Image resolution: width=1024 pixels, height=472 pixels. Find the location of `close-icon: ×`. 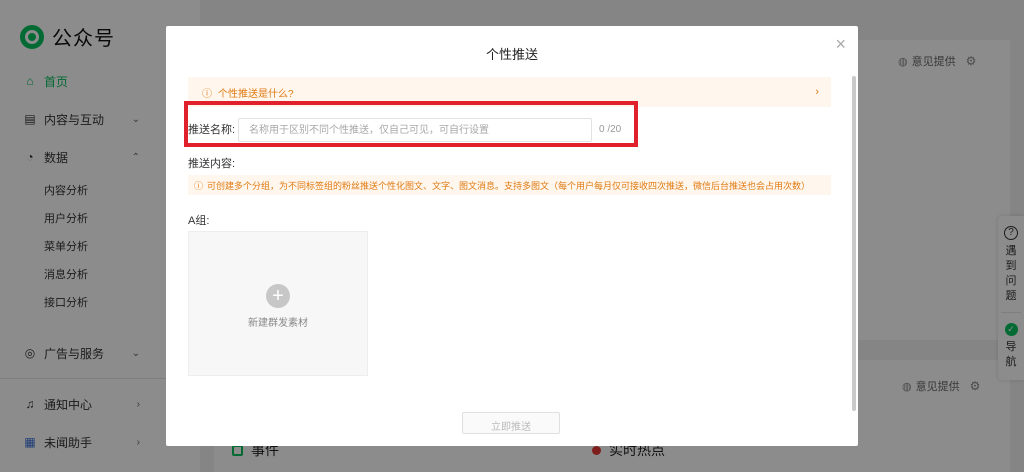

close-icon: × is located at coordinates (840, 44).